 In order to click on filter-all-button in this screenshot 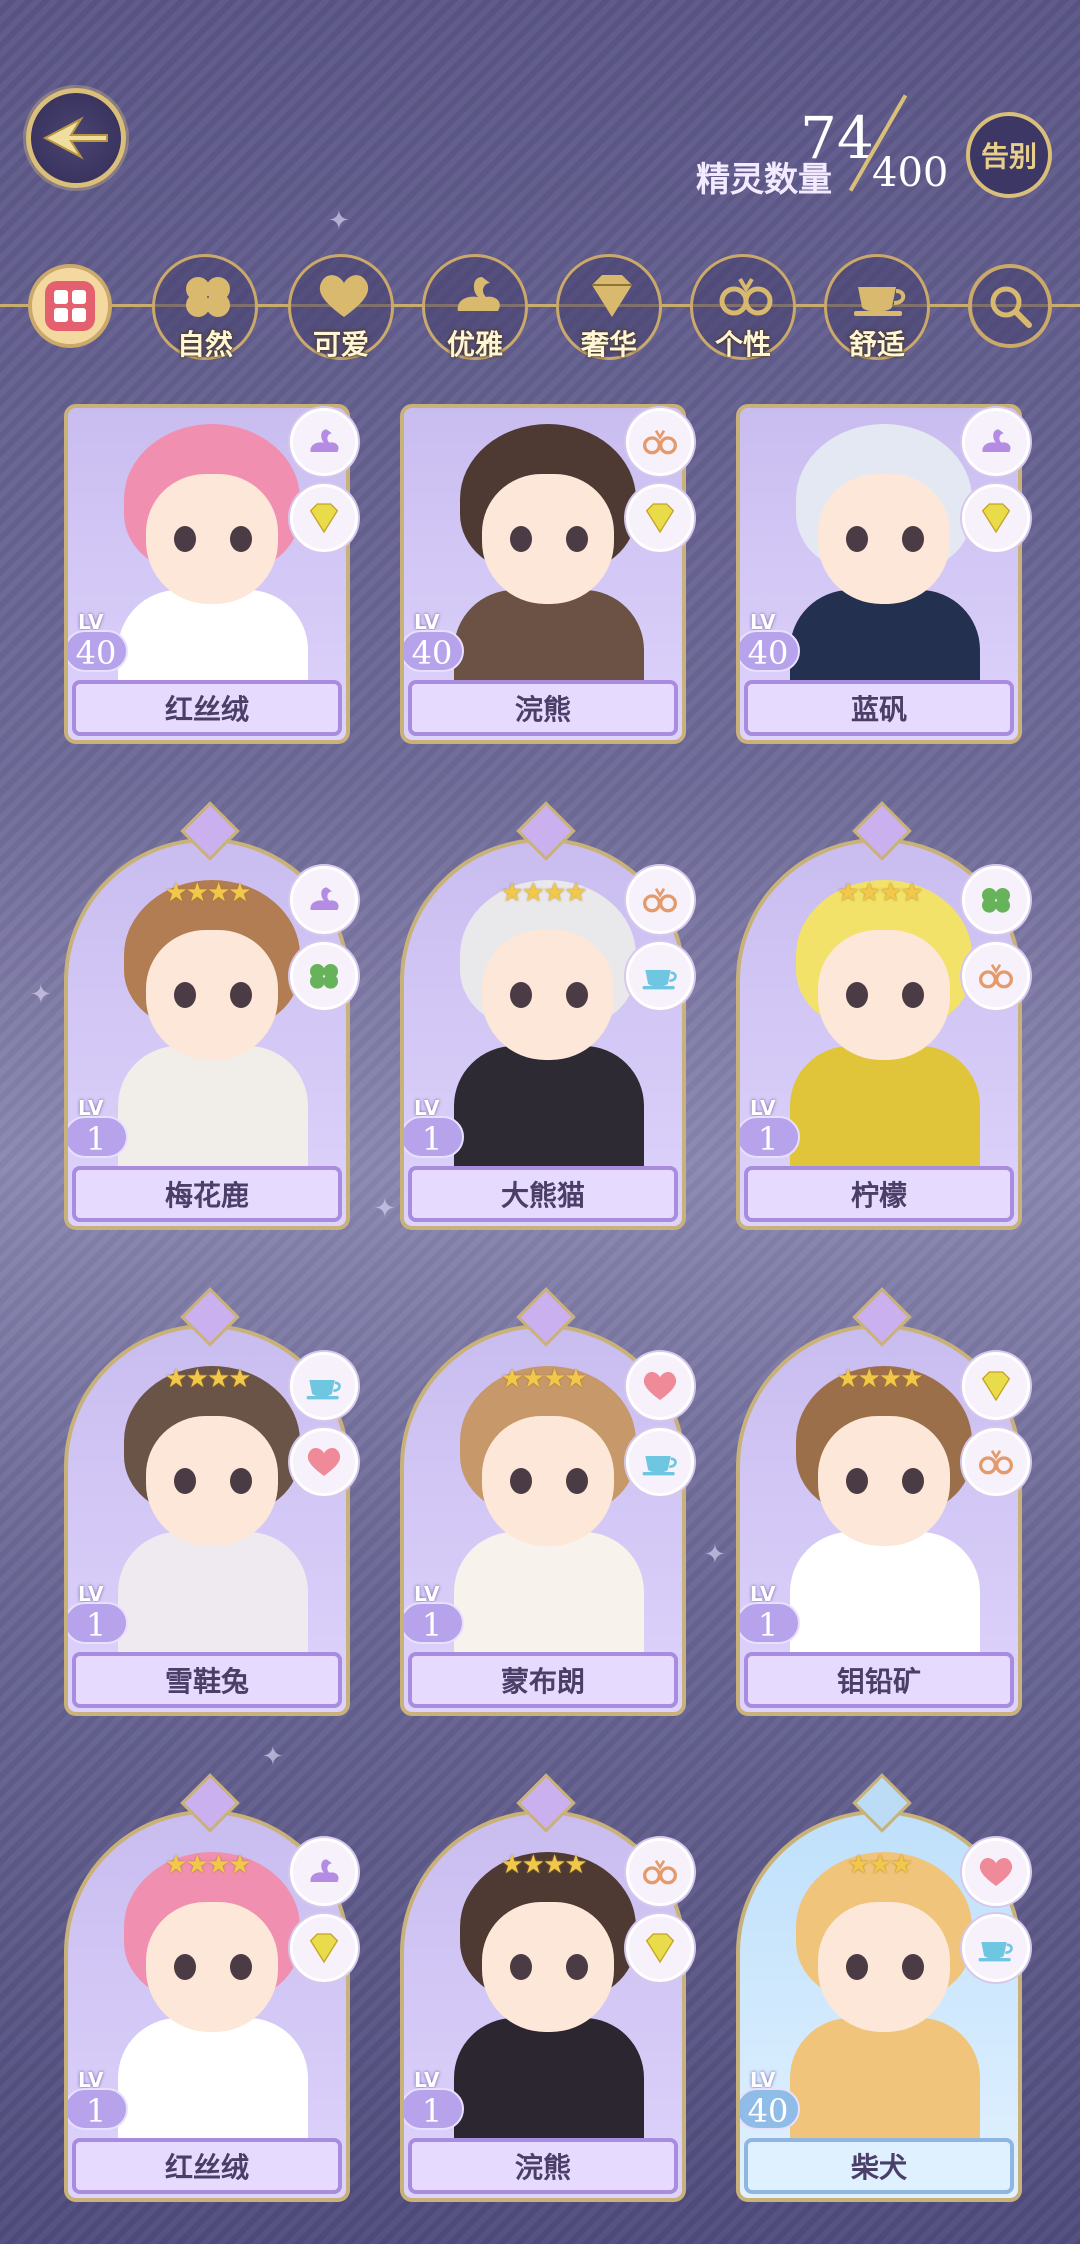, I will do `click(70, 306)`.